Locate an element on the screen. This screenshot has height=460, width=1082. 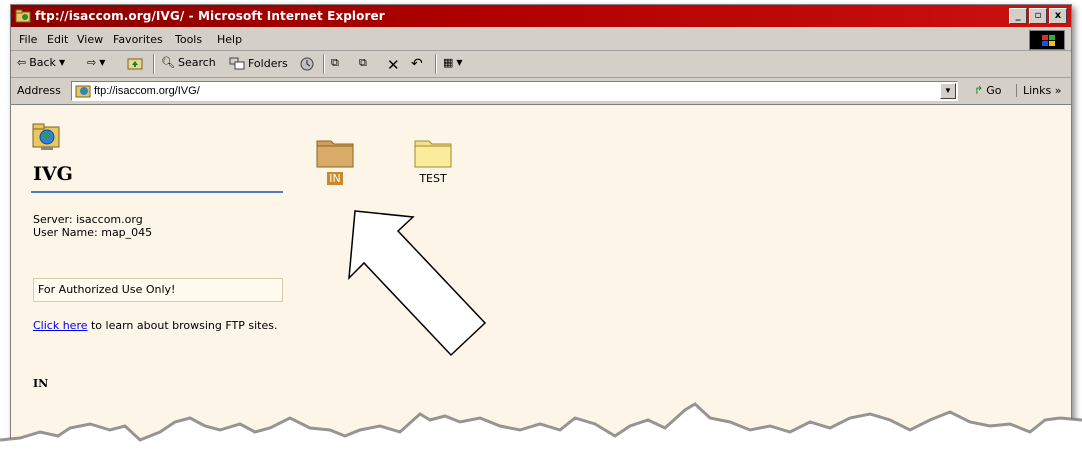
help-description: to learn about browsing FTP sites. is located at coordinates (182, 325).